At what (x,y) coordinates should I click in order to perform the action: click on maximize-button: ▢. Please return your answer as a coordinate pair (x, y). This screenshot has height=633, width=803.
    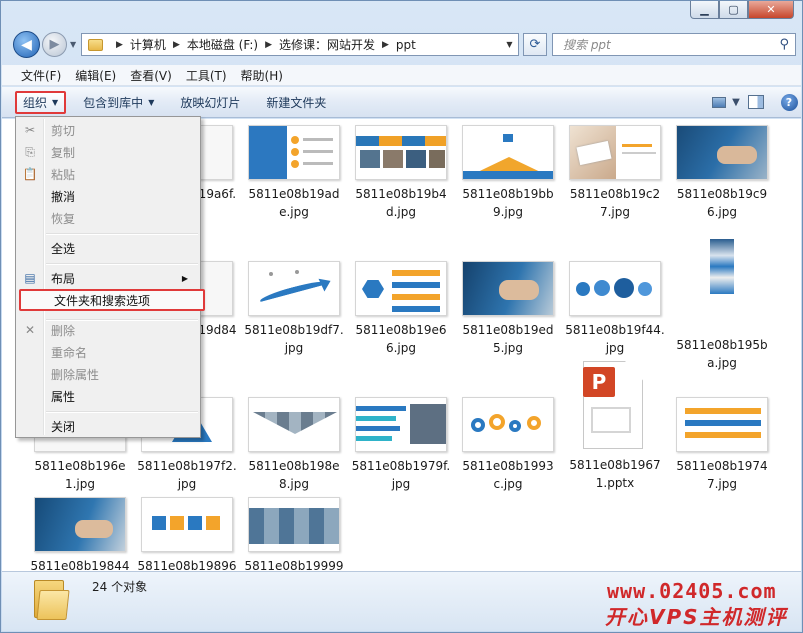
    Looking at the image, I should click on (733, 10).